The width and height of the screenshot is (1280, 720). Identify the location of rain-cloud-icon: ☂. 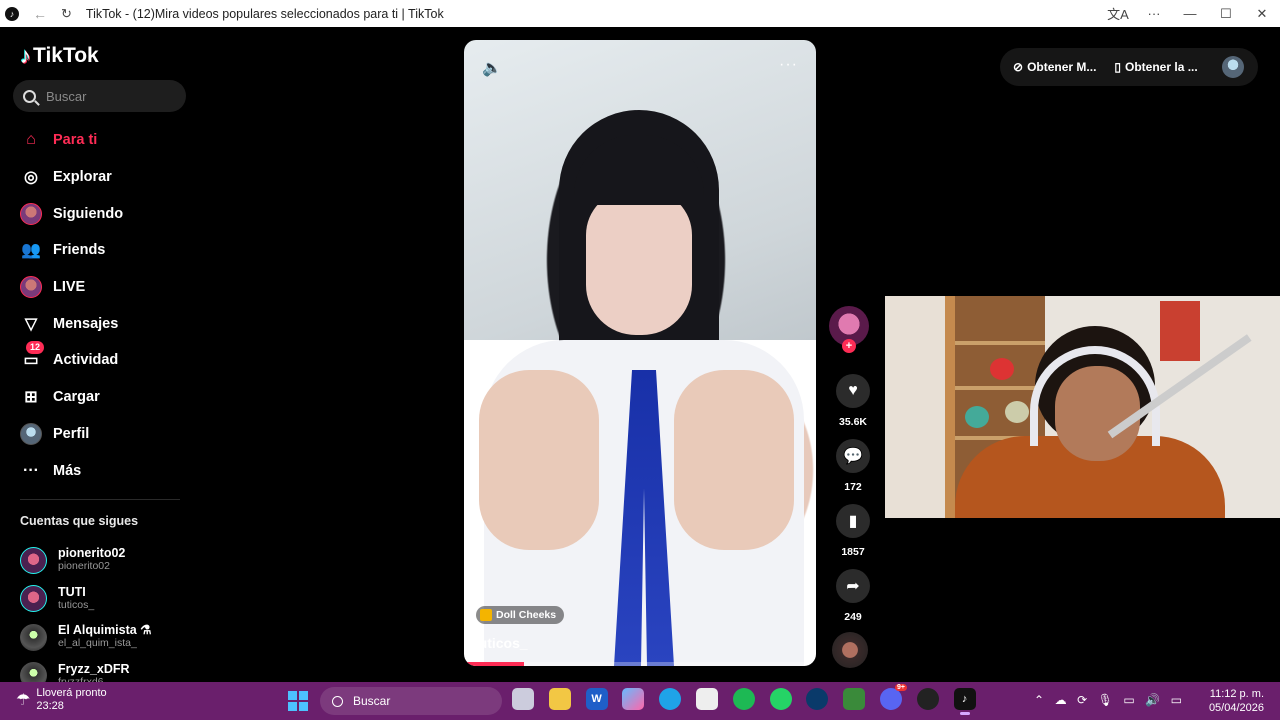
(23, 700).